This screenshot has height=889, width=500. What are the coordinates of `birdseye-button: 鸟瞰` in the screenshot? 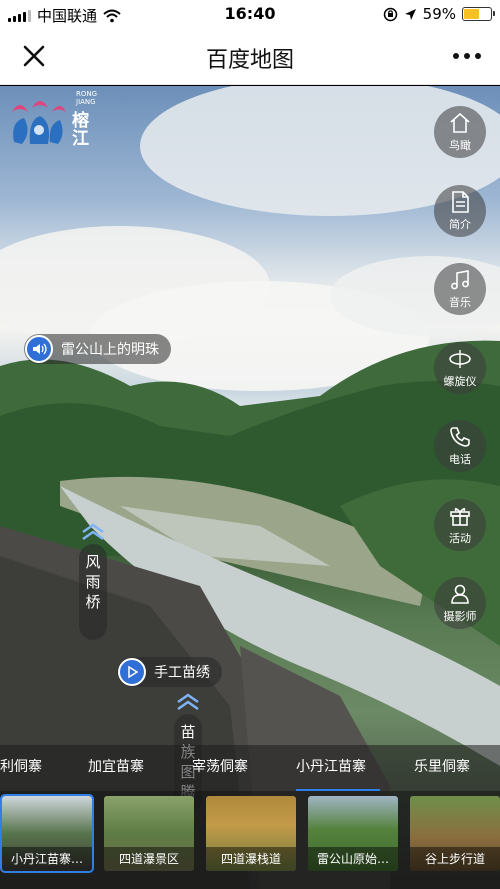 It's located at (460, 132).